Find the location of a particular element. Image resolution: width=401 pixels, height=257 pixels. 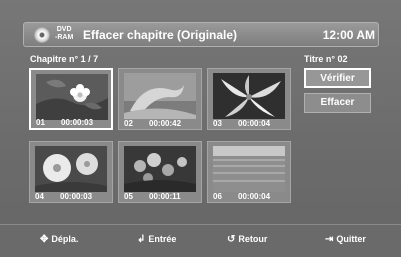

footer-move: ✥ Dépla. is located at coordinates (59, 239).